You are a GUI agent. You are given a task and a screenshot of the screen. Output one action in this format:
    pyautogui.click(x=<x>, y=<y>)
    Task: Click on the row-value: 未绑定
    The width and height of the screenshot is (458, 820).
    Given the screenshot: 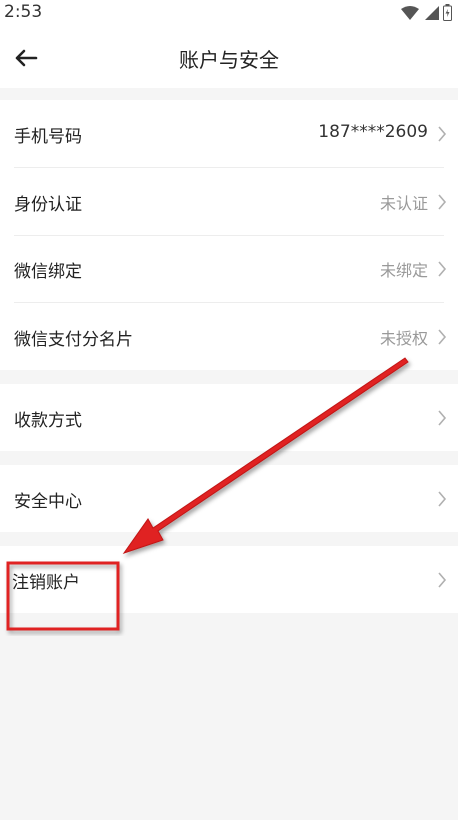 What is the action you would take?
    pyautogui.click(x=403, y=270)
    